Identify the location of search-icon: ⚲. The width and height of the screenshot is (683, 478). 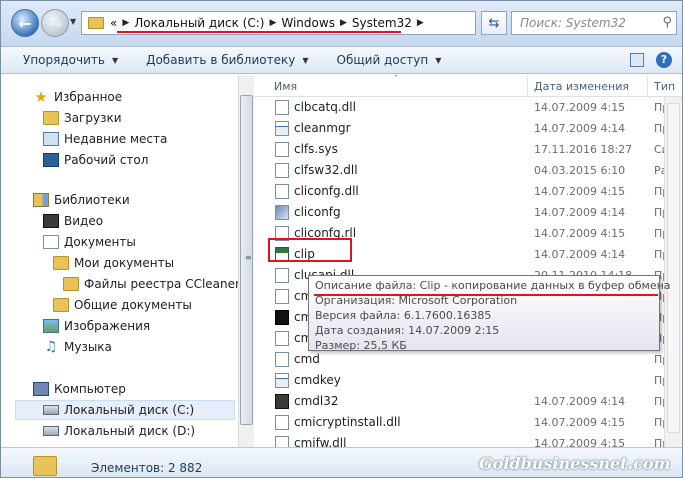
(667, 22).